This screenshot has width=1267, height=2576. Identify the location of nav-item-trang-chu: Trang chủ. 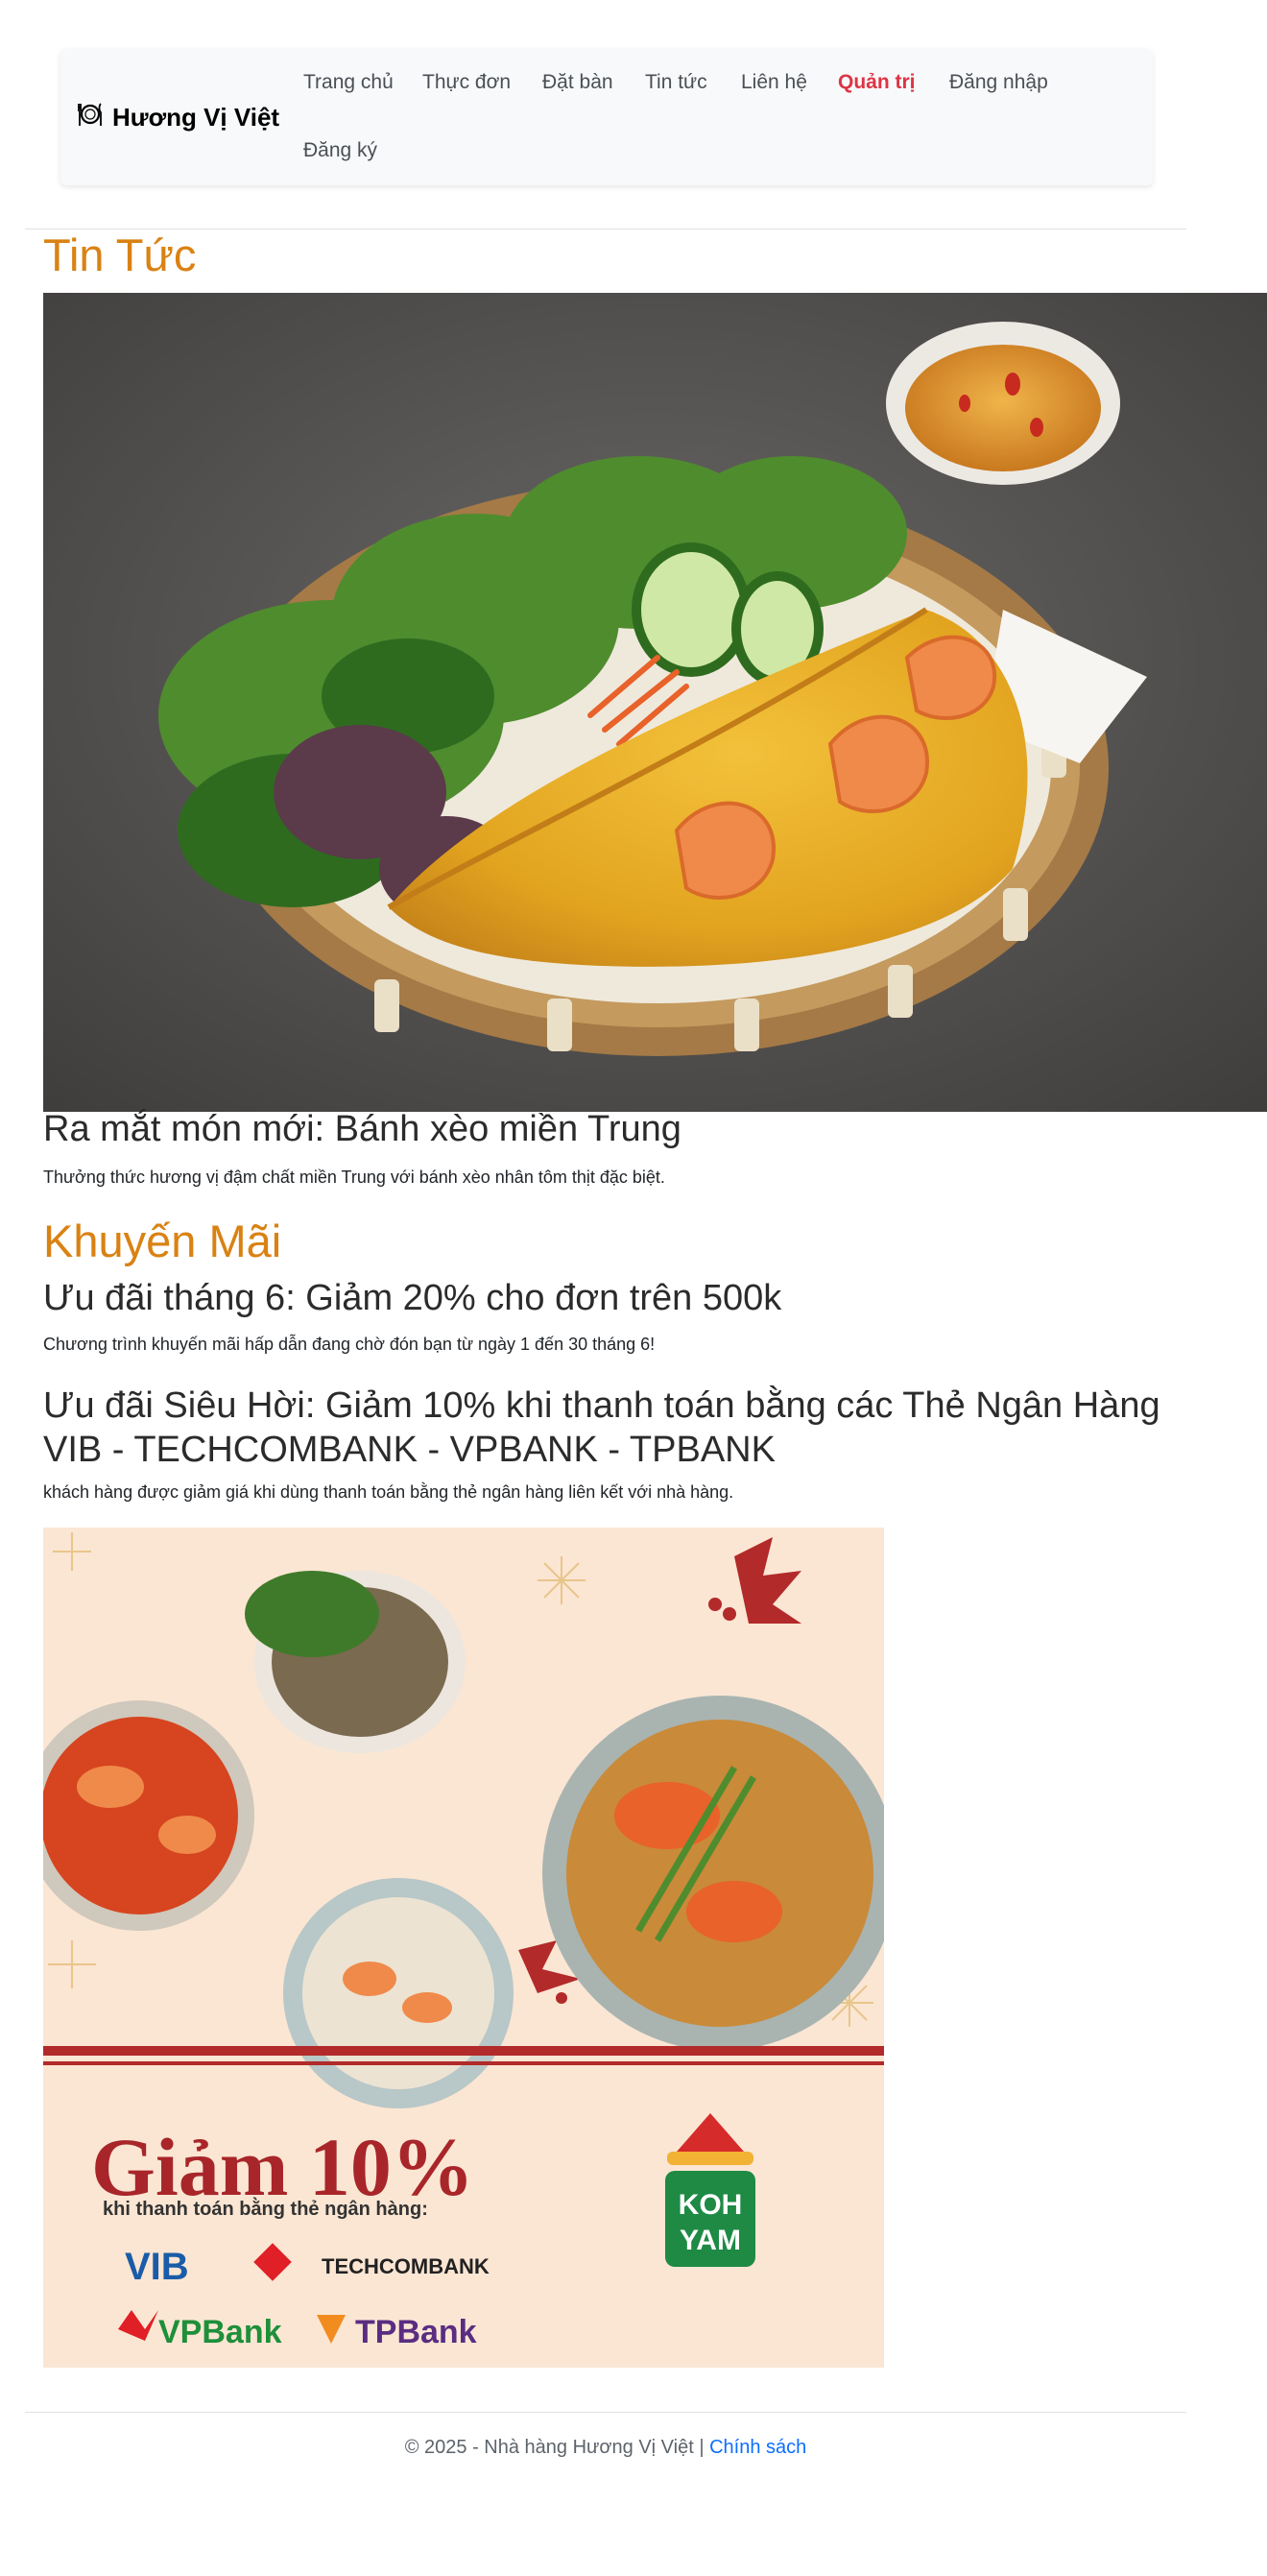
(348, 82).